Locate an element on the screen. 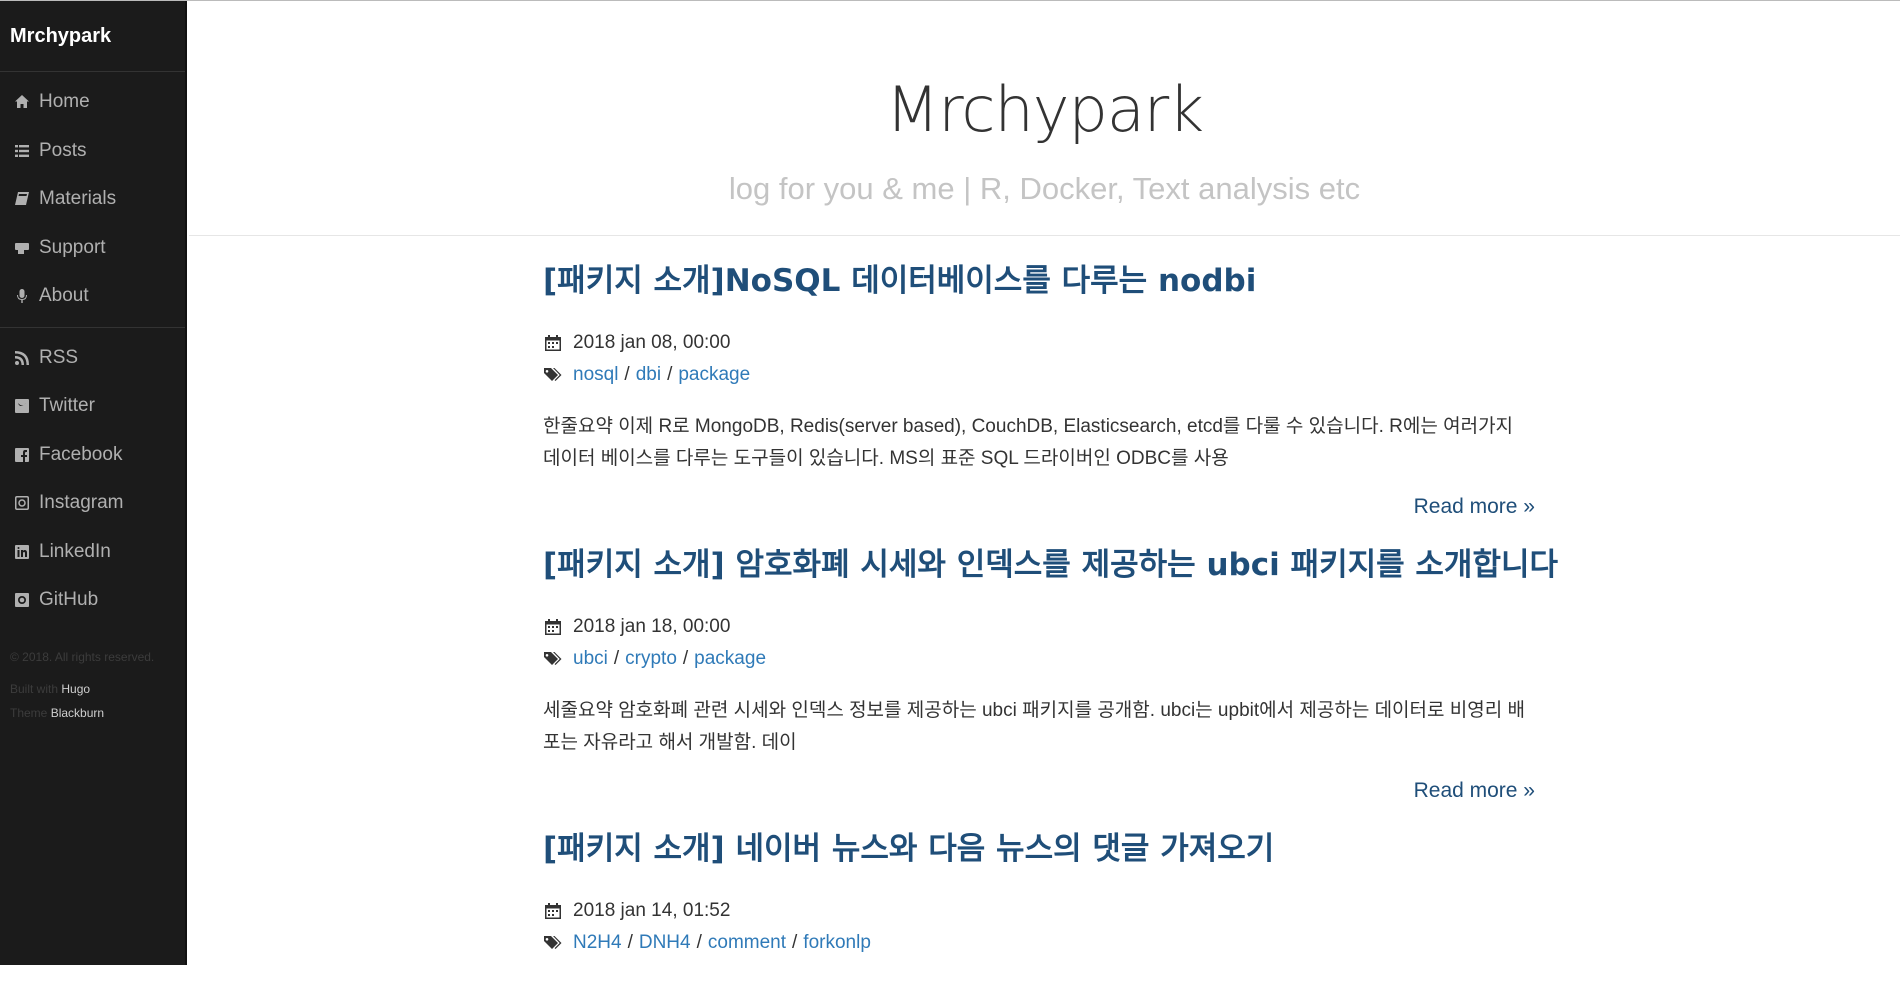 The height and width of the screenshot is (981, 1900). instagram-icon is located at coordinates (22, 503).